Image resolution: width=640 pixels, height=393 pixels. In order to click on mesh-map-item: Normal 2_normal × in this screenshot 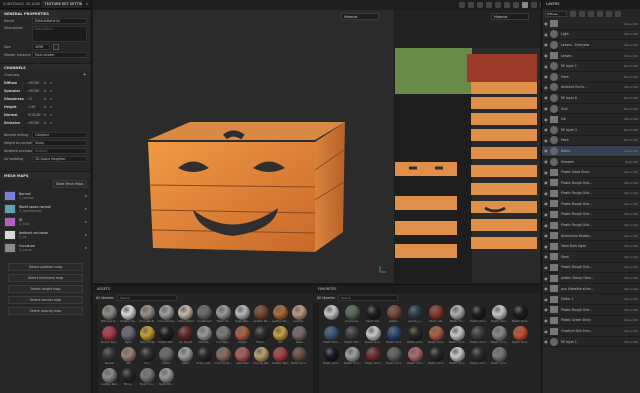, I will do `click(45, 195)`.